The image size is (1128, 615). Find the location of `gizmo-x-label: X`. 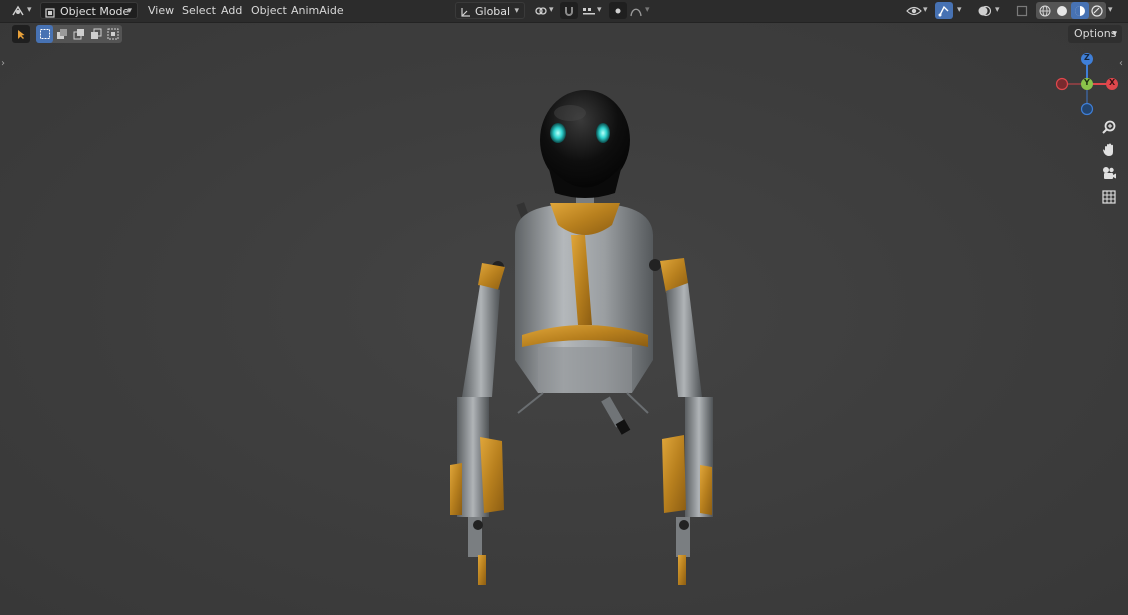

gizmo-x-label: X is located at coordinates (1112, 82).